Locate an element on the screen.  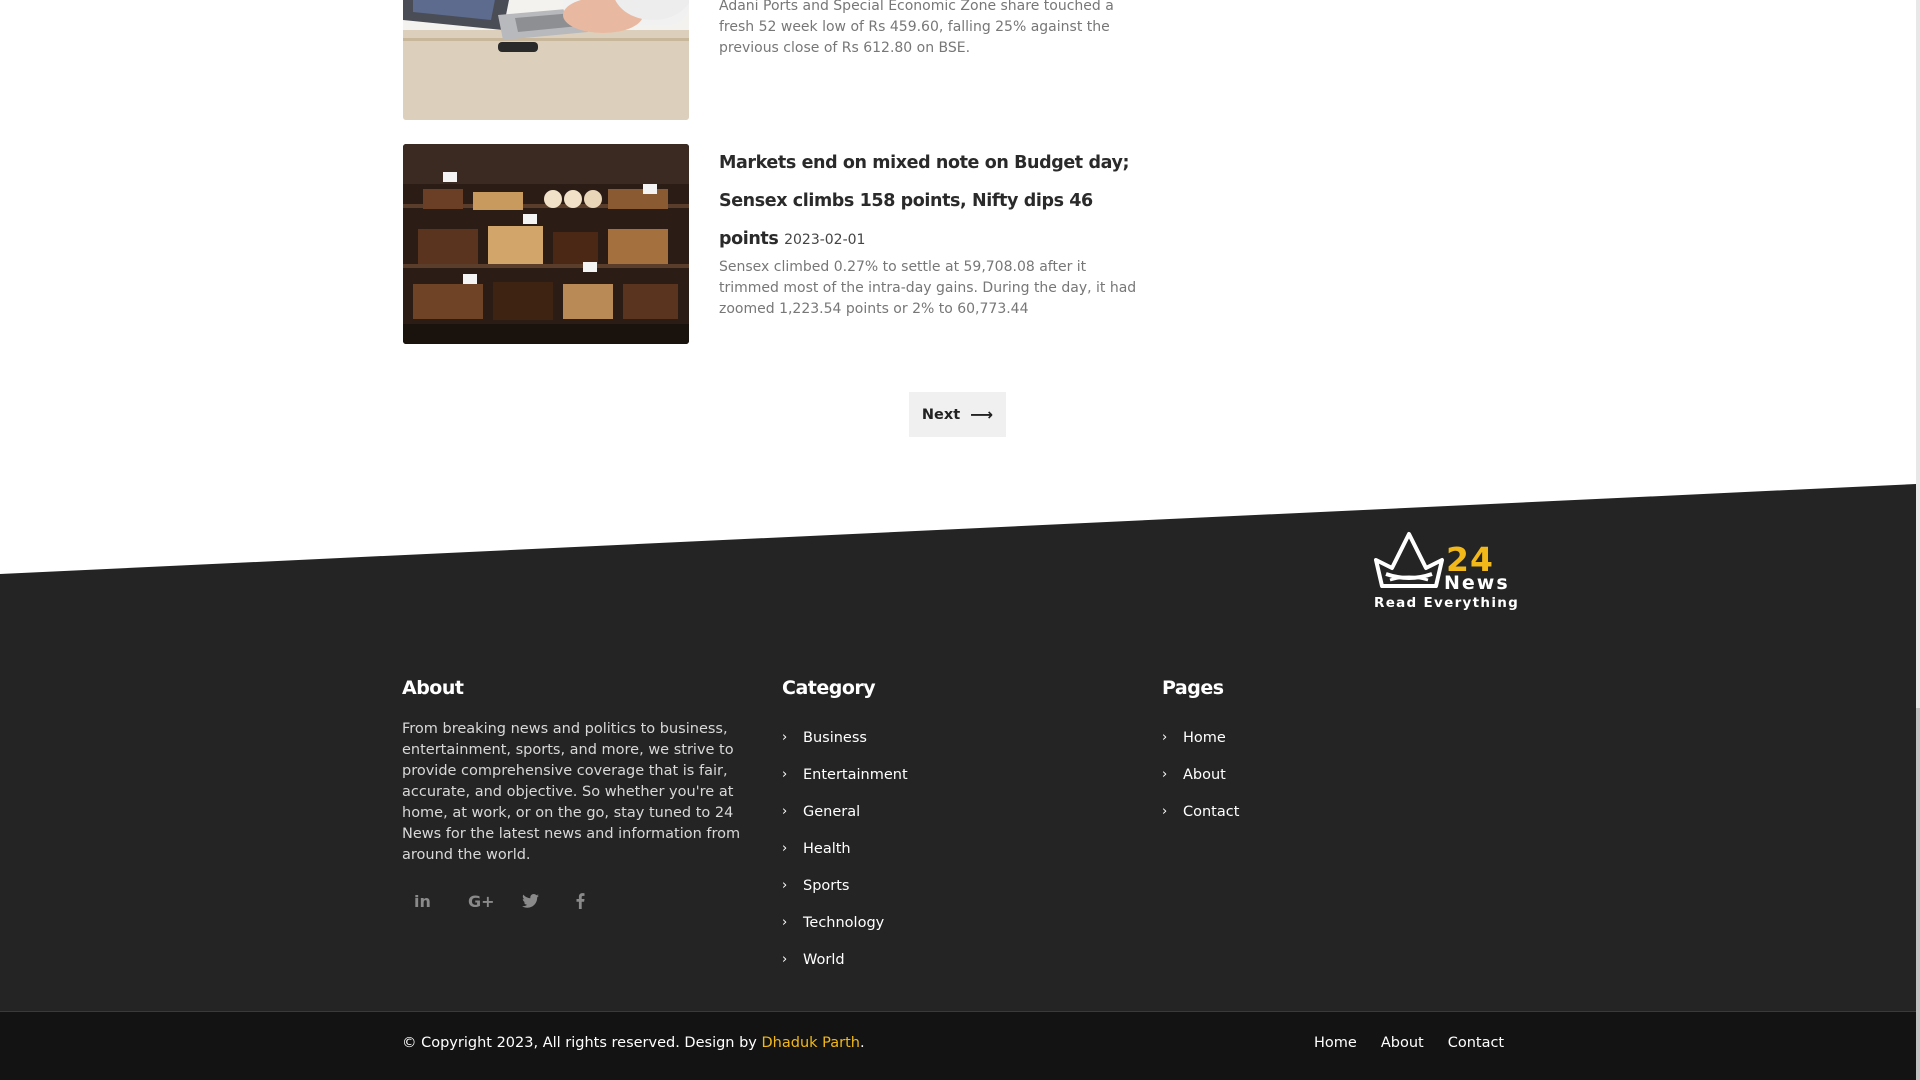
logo-name: News is located at coordinates (1477, 583).